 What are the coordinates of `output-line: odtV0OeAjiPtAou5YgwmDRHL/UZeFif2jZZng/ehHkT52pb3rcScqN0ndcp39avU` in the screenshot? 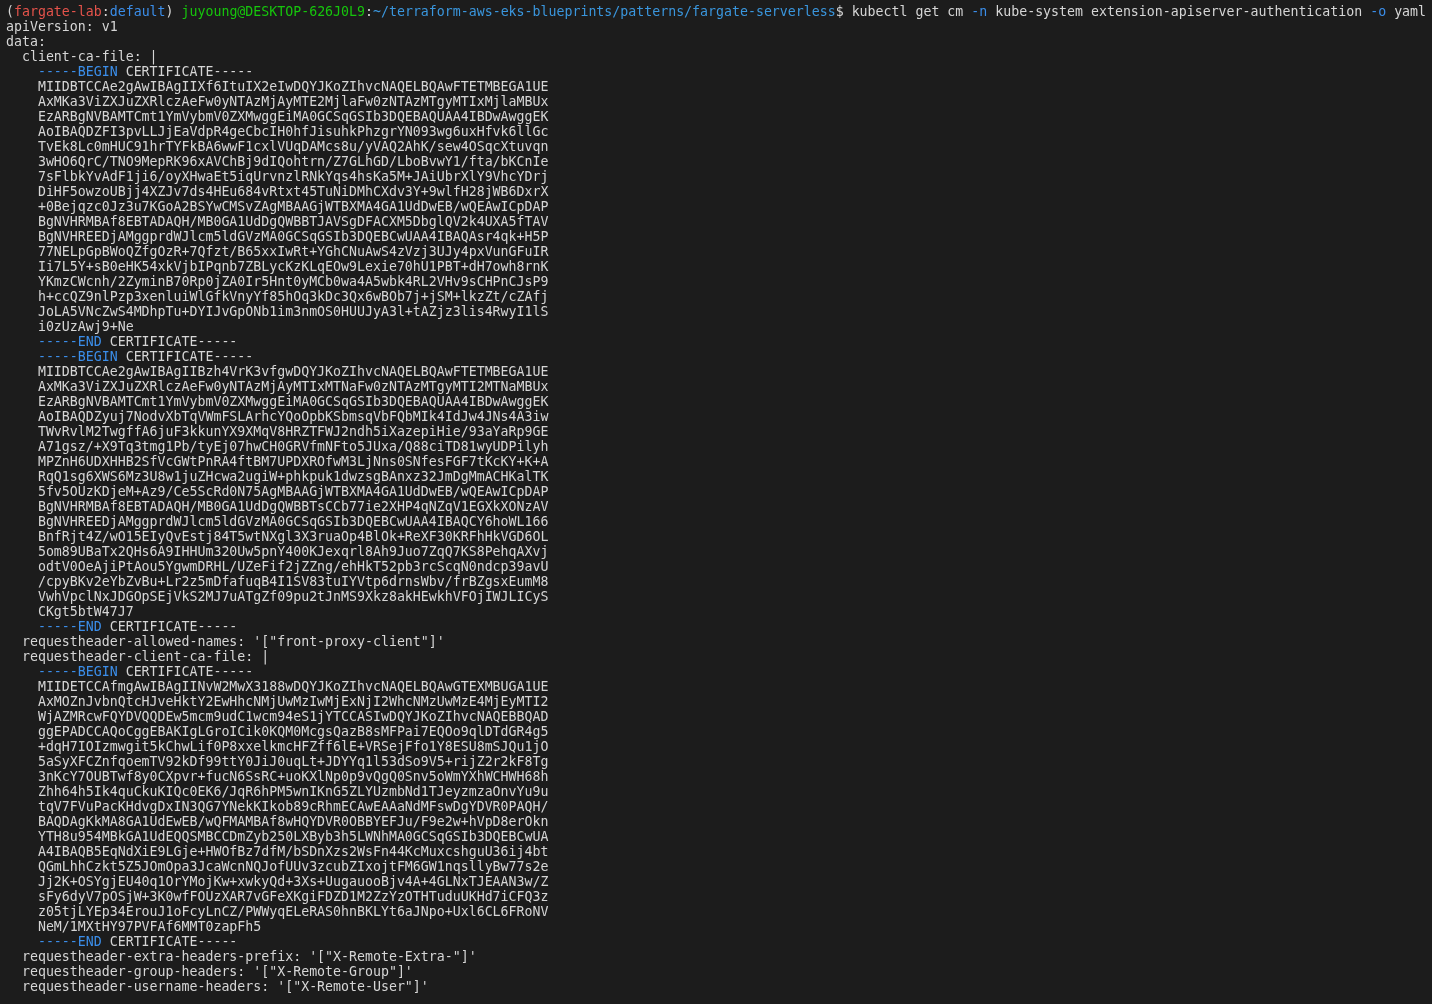 It's located at (292, 566).